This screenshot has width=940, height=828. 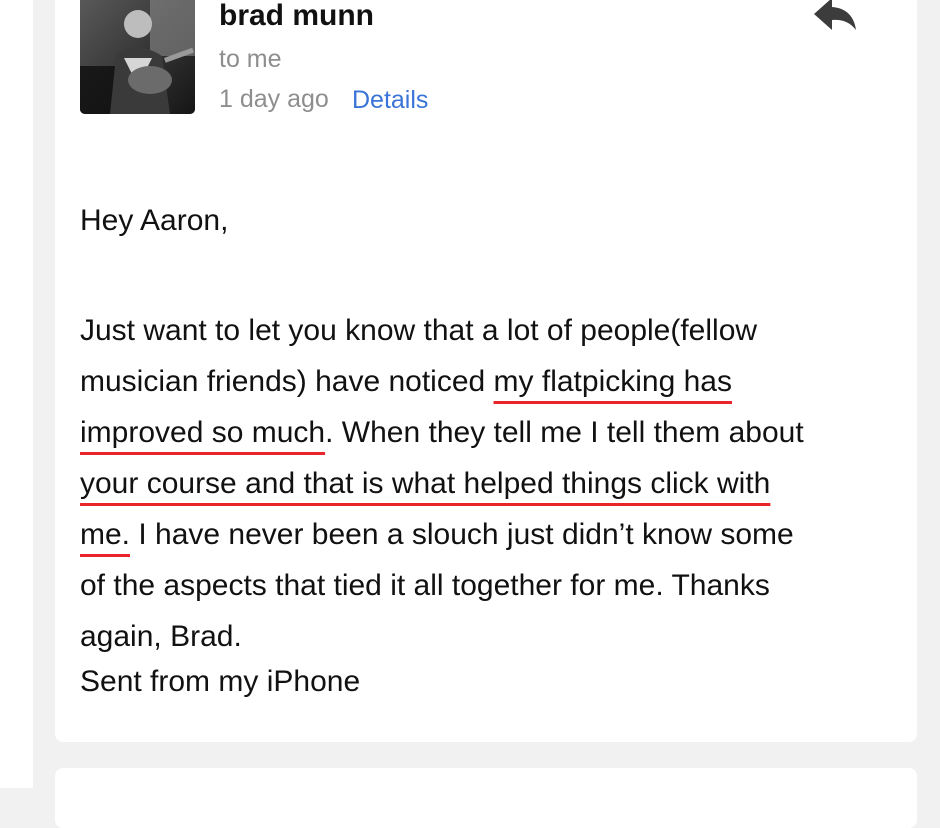 What do you see at coordinates (564, 432) in the screenshot?
I see `body-text: . When they tell me I tell them about` at bounding box center [564, 432].